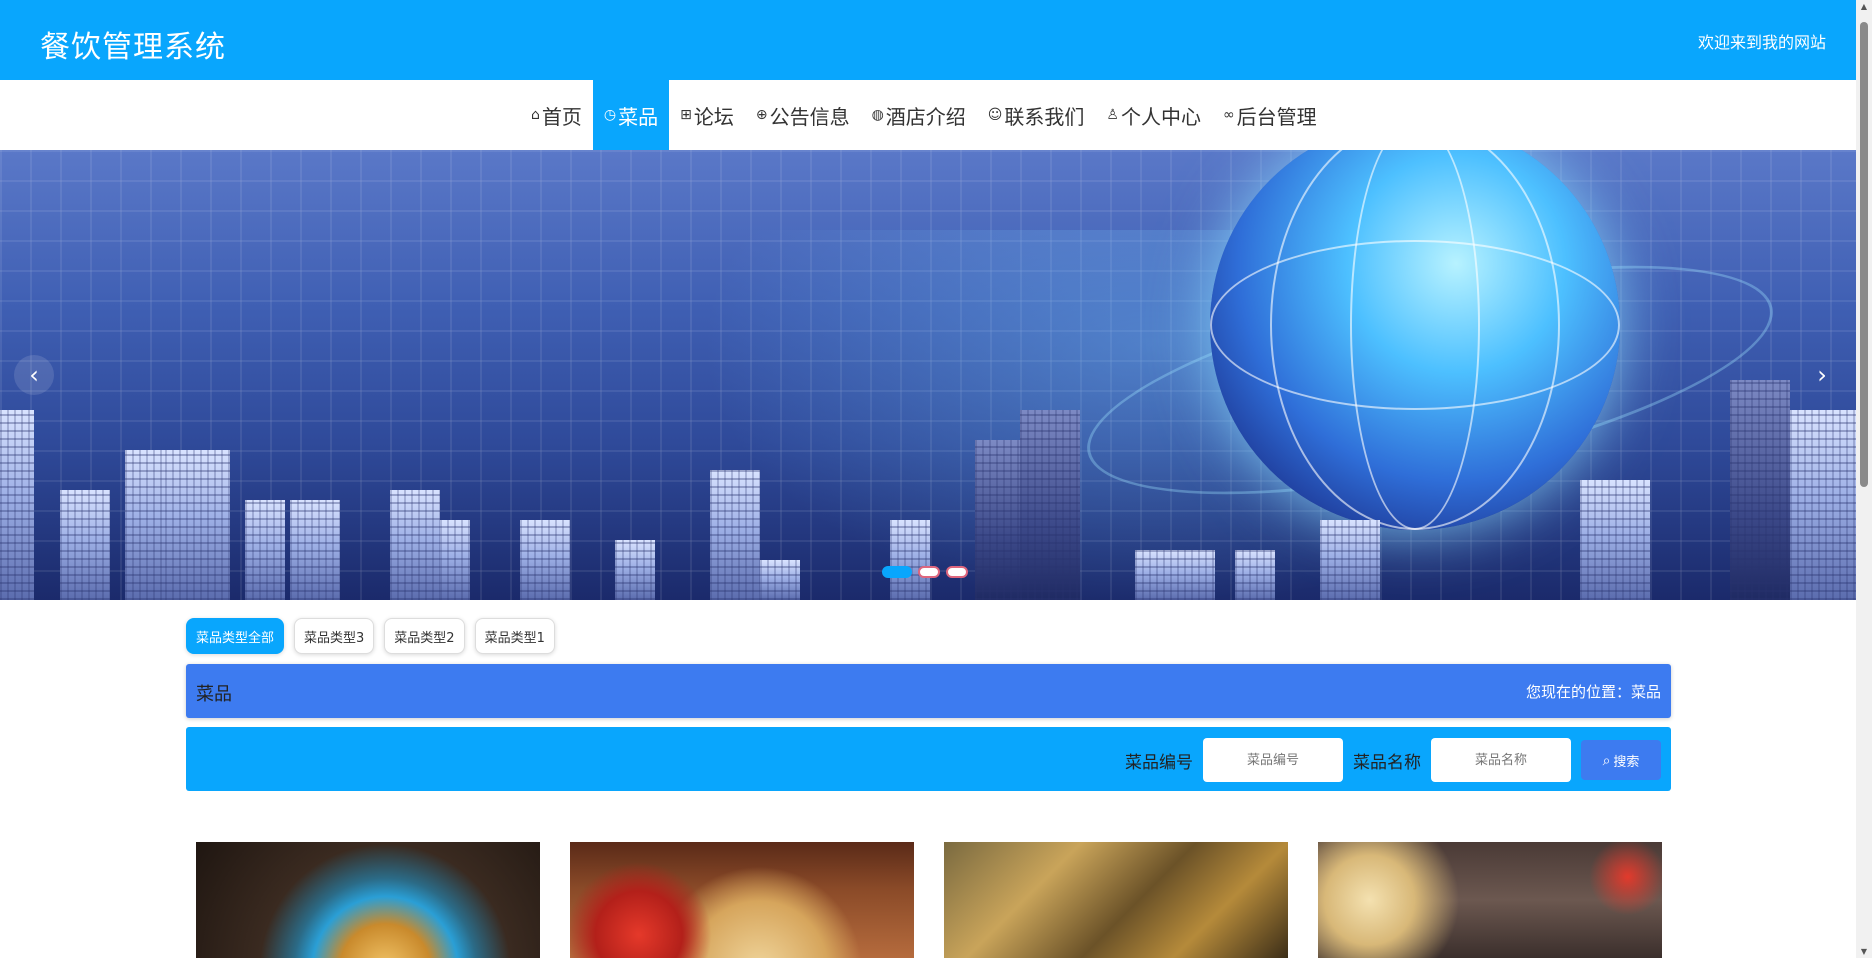  Describe the element at coordinates (1387, 762) in the screenshot. I see `dish-name-label: 菜品名称` at that location.